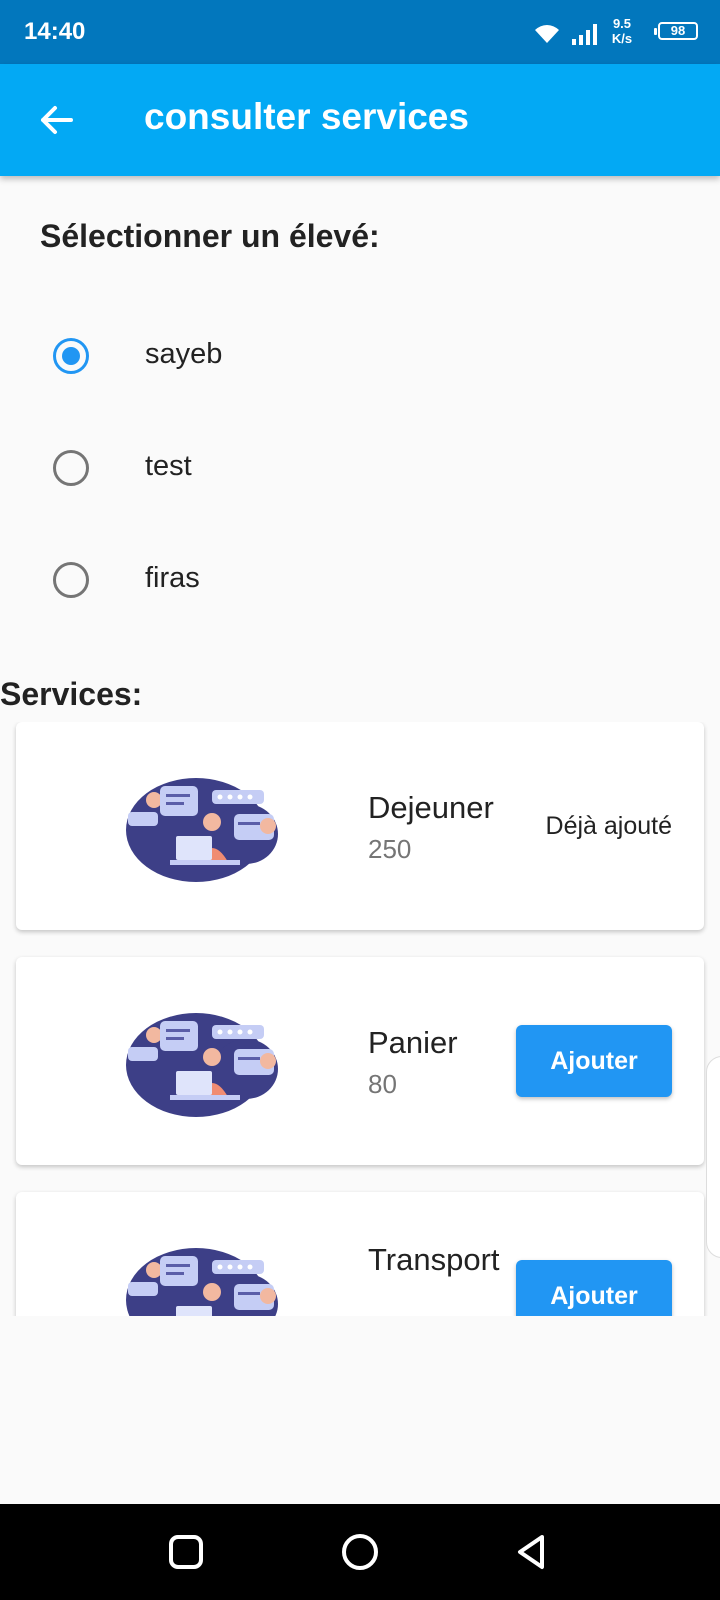 The height and width of the screenshot is (1600, 720). I want to click on scroll-edge-indicator, so click(713, 1157).